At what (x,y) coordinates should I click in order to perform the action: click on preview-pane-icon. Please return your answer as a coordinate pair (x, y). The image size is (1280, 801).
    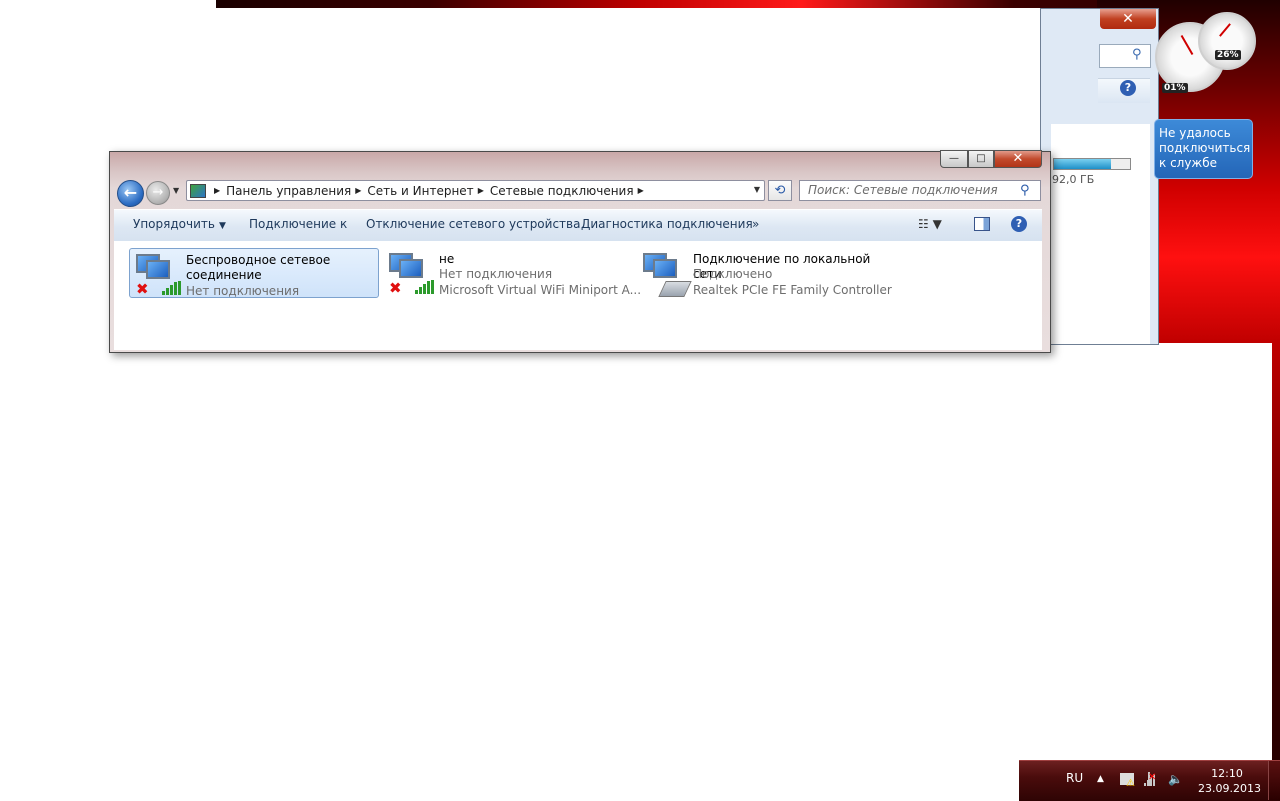
    Looking at the image, I should click on (982, 224).